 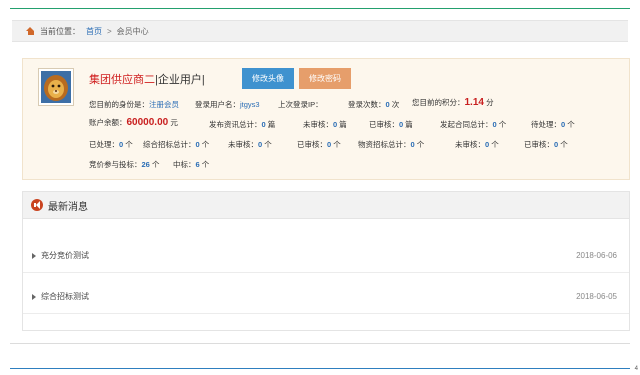 What do you see at coordinates (217, 104) in the screenshot?
I see `login-name-label: 登录用户名：` at bounding box center [217, 104].